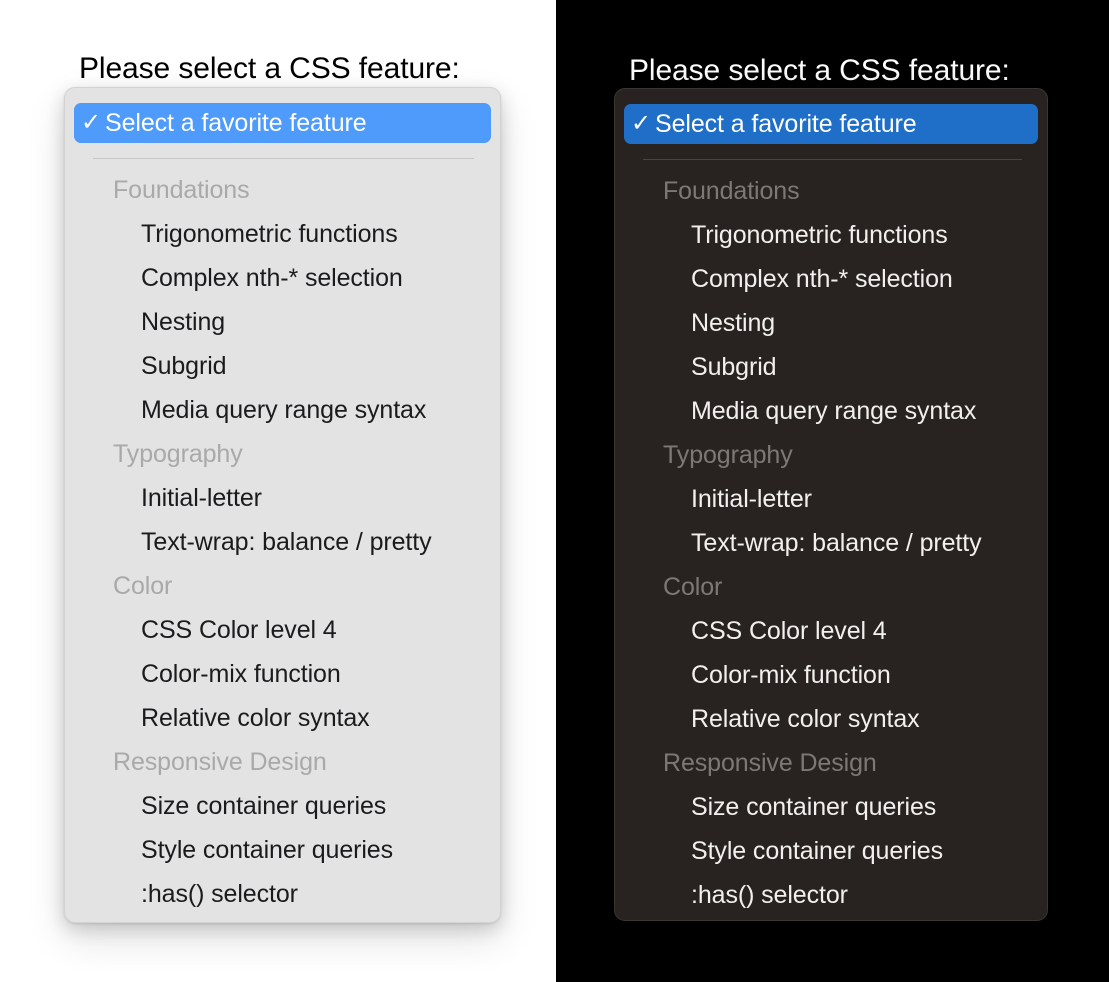 This screenshot has width=1109, height=982. What do you see at coordinates (269, 68) in the screenshot?
I see `page-title-light: Please select a CSS feature:` at bounding box center [269, 68].